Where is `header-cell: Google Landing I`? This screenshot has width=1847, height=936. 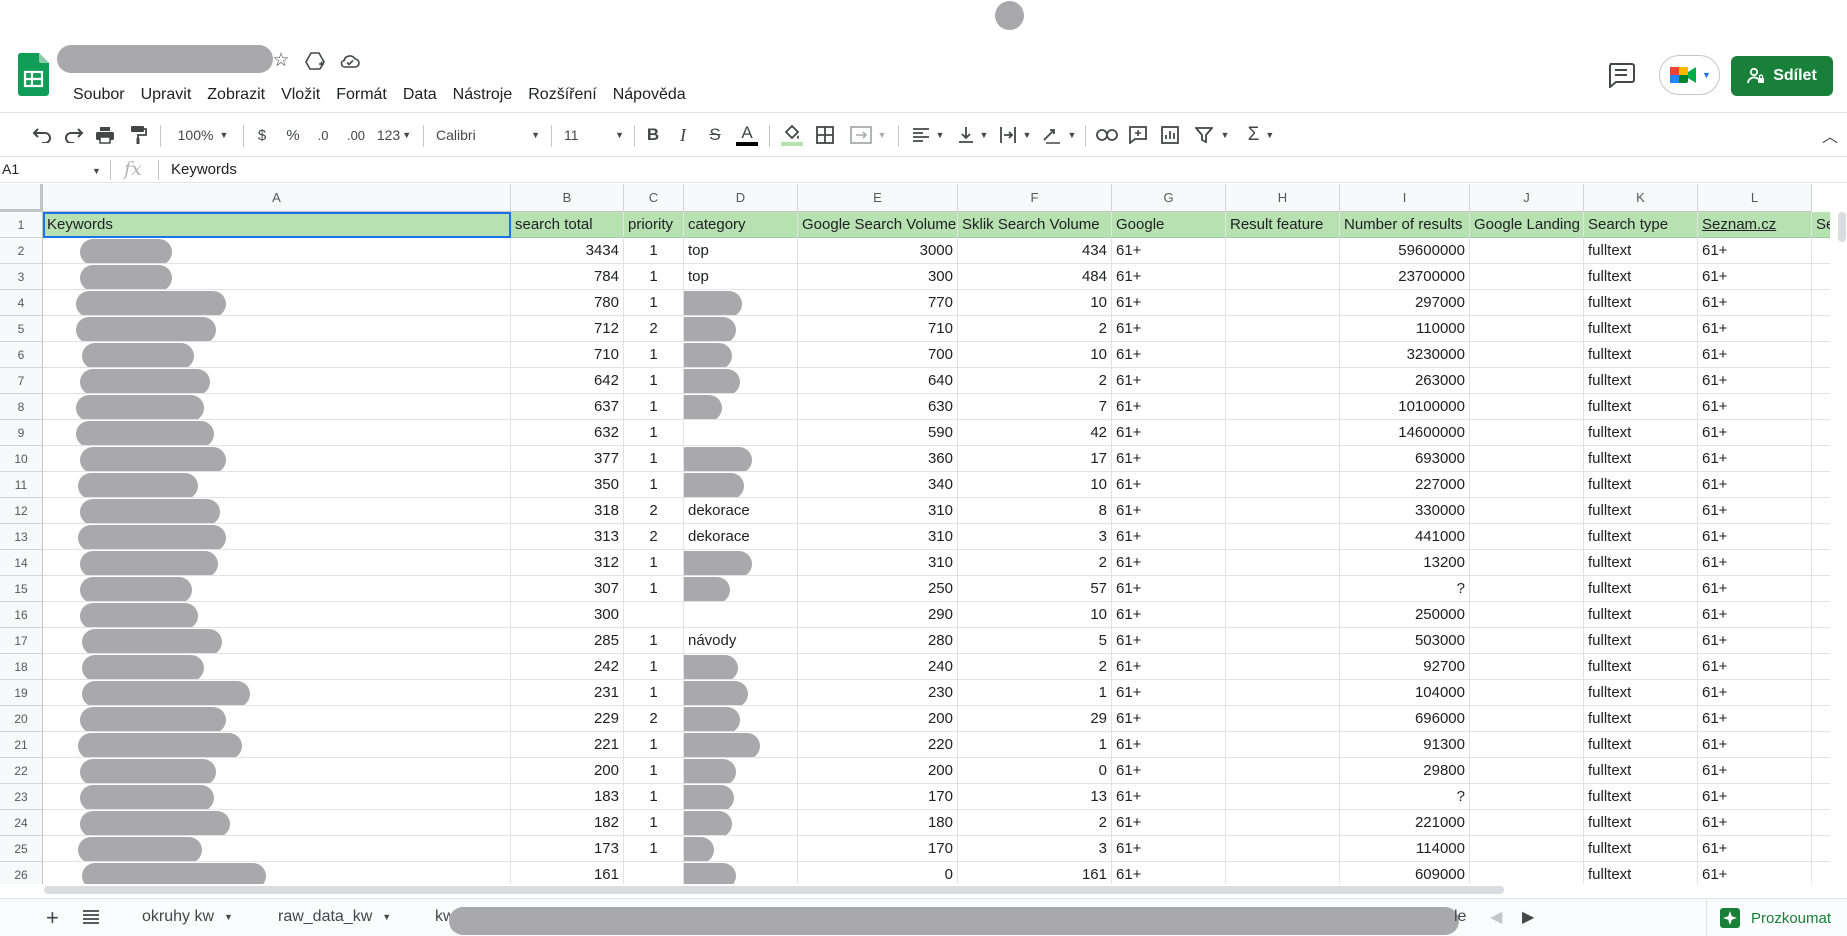
header-cell: Google Landing I is located at coordinates (1527, 225).